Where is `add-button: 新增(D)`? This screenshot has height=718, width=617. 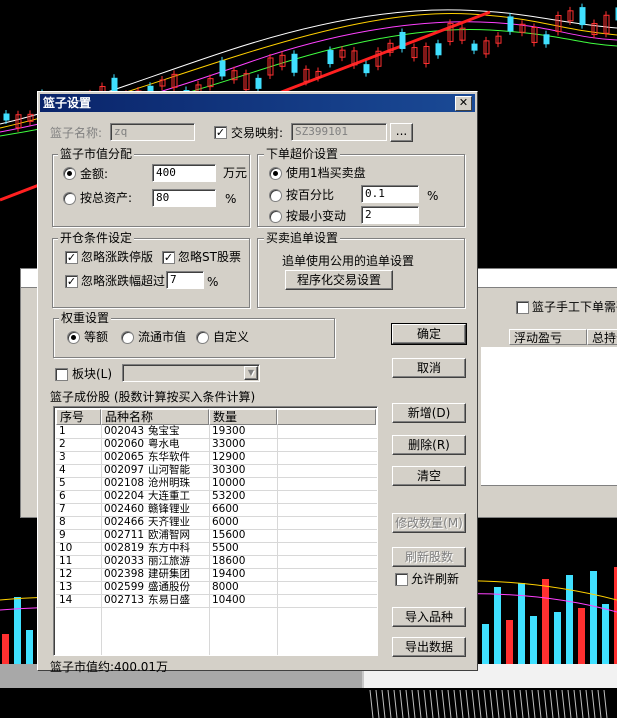 add-button: 新增(D) is located at coordinates (429, 413).